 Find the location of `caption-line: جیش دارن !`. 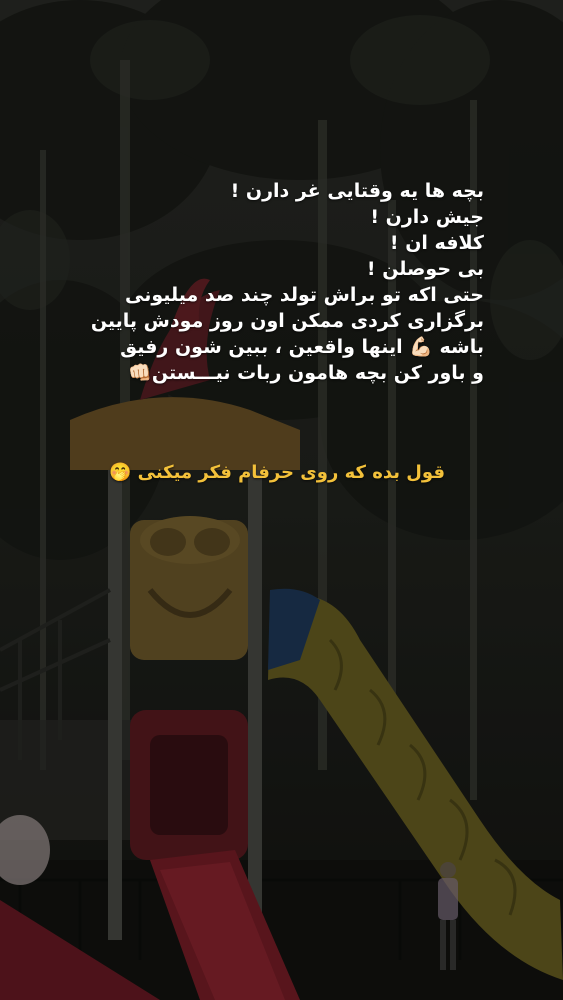

caption-line: جیش دارن ! is located at coordinates (427, 217).